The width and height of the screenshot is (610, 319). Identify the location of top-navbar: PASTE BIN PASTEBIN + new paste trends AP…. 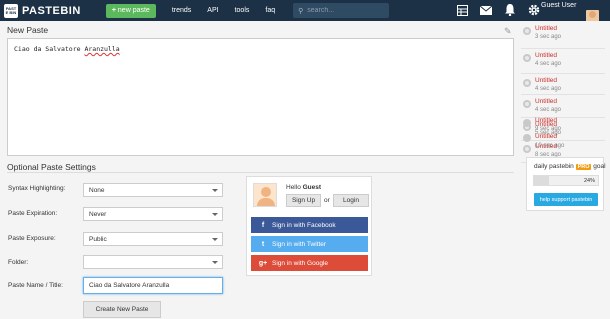
(305, 10).